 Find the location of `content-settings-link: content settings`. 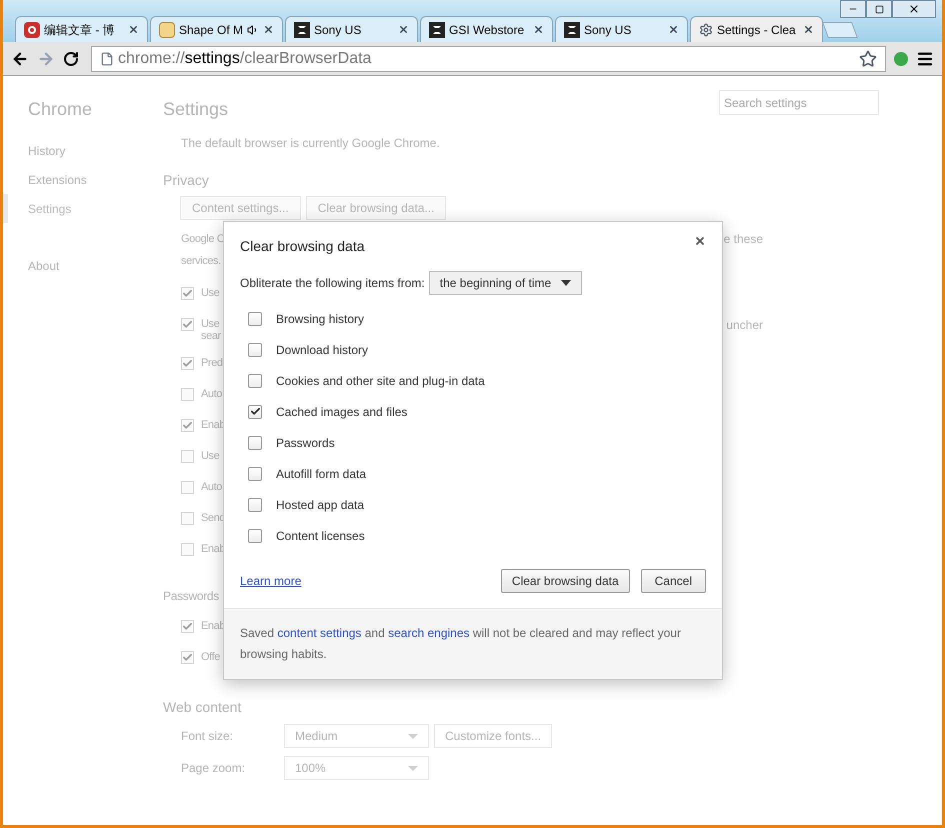

content-settings-link: content settings is located at coordinates (319, 633).